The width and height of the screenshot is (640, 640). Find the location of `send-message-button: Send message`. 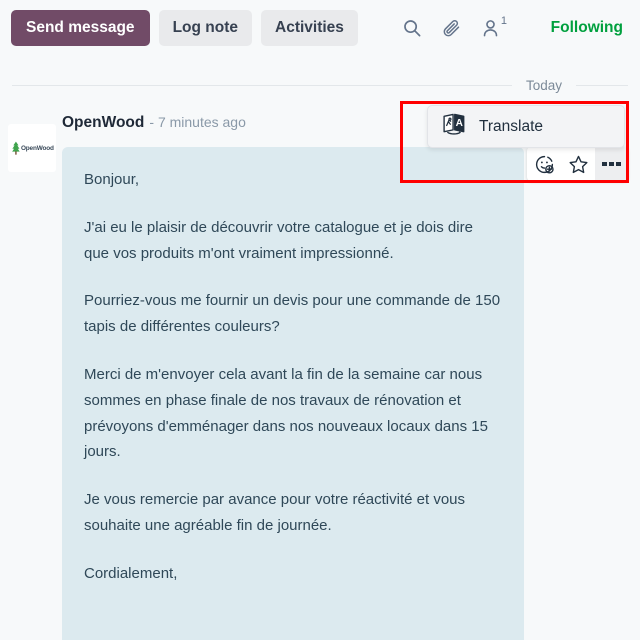

send-message-button: Send message is located at coordinates (80, 28).